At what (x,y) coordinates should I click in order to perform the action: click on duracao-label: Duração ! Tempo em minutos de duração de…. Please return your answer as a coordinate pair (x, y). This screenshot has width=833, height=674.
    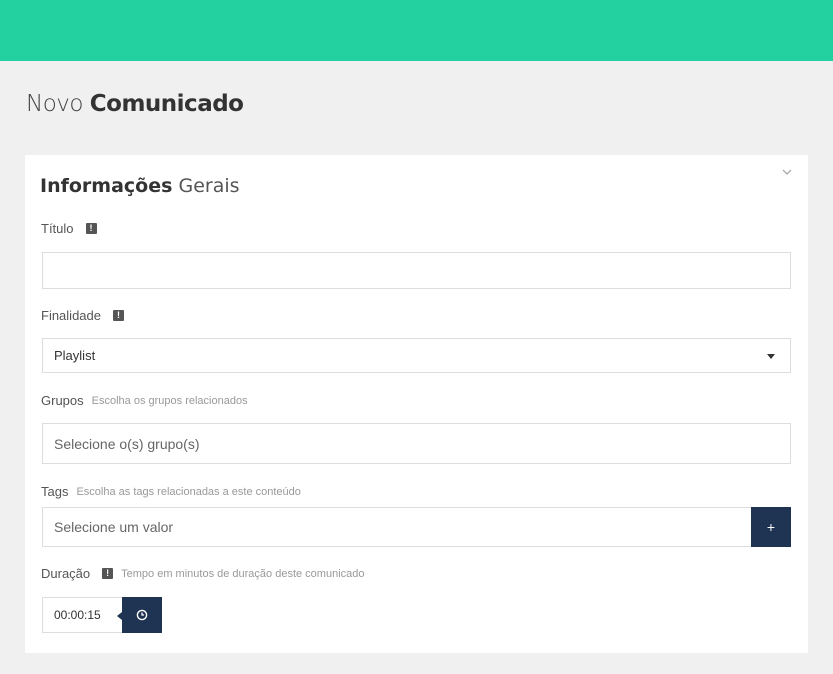
    Looking at the image, I should click on (203, 573).